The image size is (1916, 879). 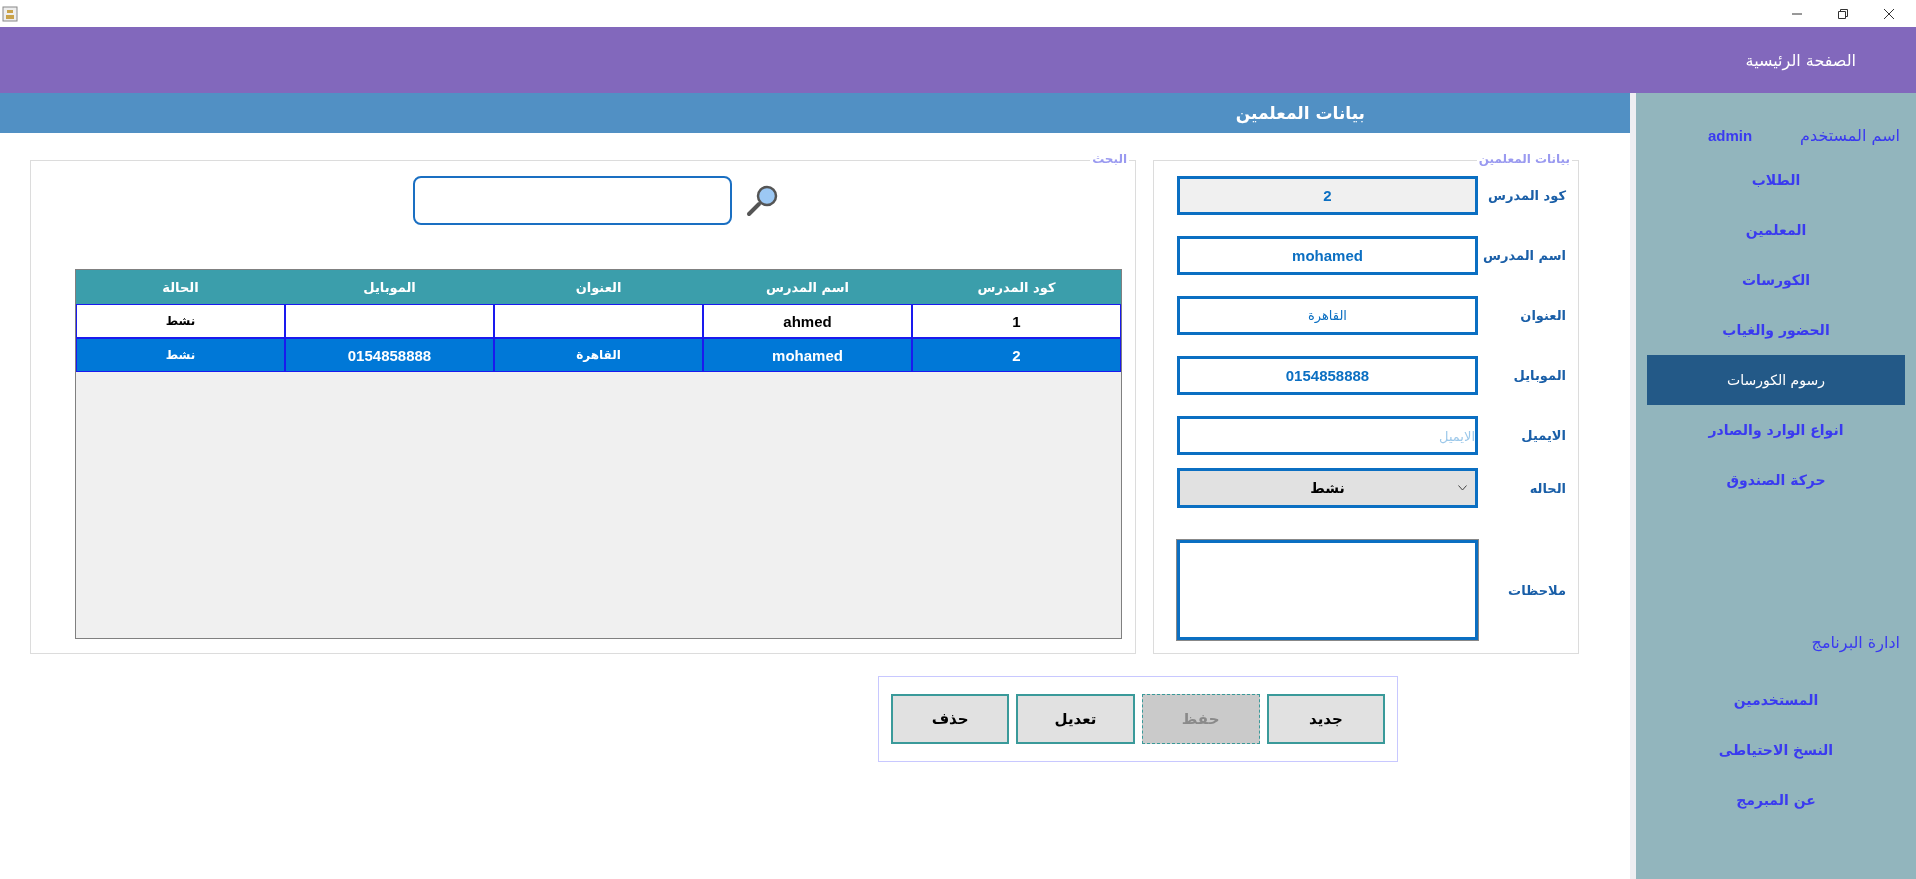 I want to click on column-header: اسم المدرس, so click(x=807, y=287).